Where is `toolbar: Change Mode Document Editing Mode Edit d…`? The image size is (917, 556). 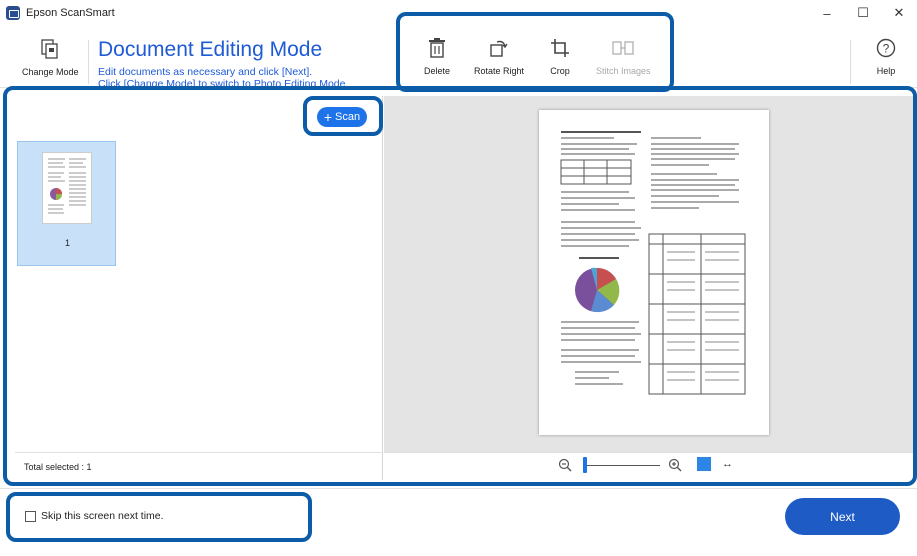
toolbar: Change Mode Document Editing Mode Edit d… is located at coordinates (458, 58).